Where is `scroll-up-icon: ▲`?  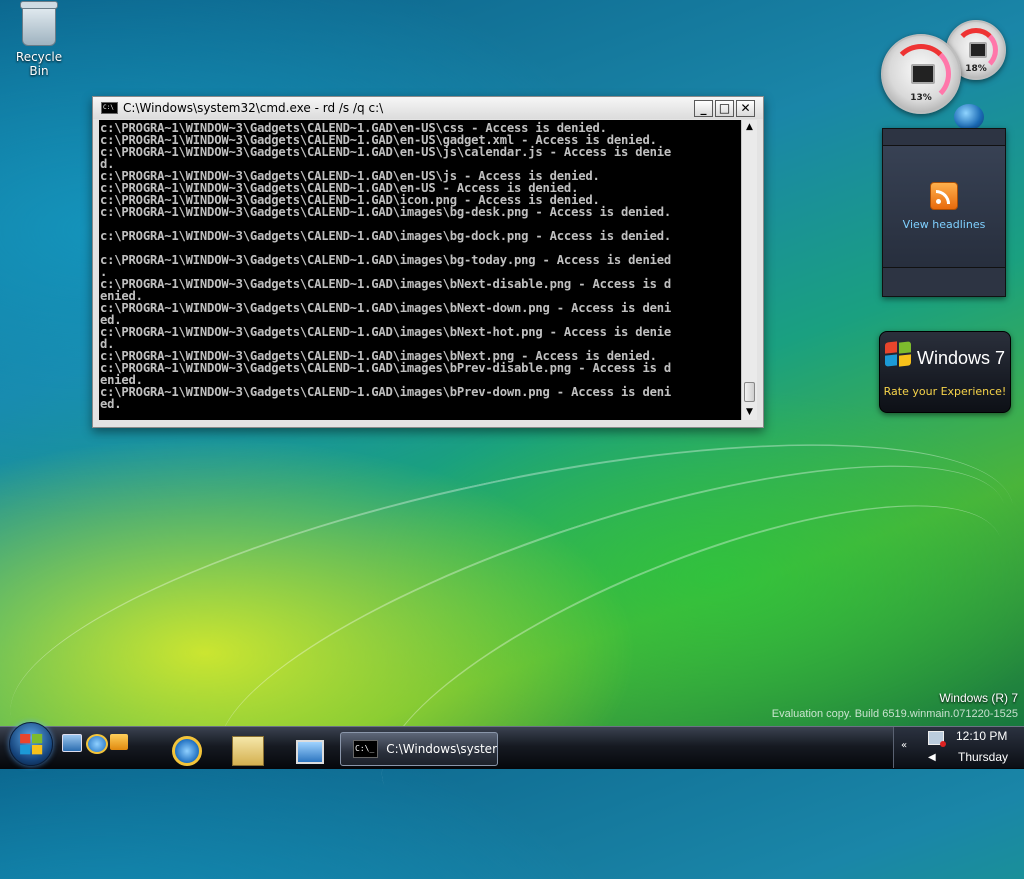
scroll-up-icon: ▲ is located at coordinates (749, 127).